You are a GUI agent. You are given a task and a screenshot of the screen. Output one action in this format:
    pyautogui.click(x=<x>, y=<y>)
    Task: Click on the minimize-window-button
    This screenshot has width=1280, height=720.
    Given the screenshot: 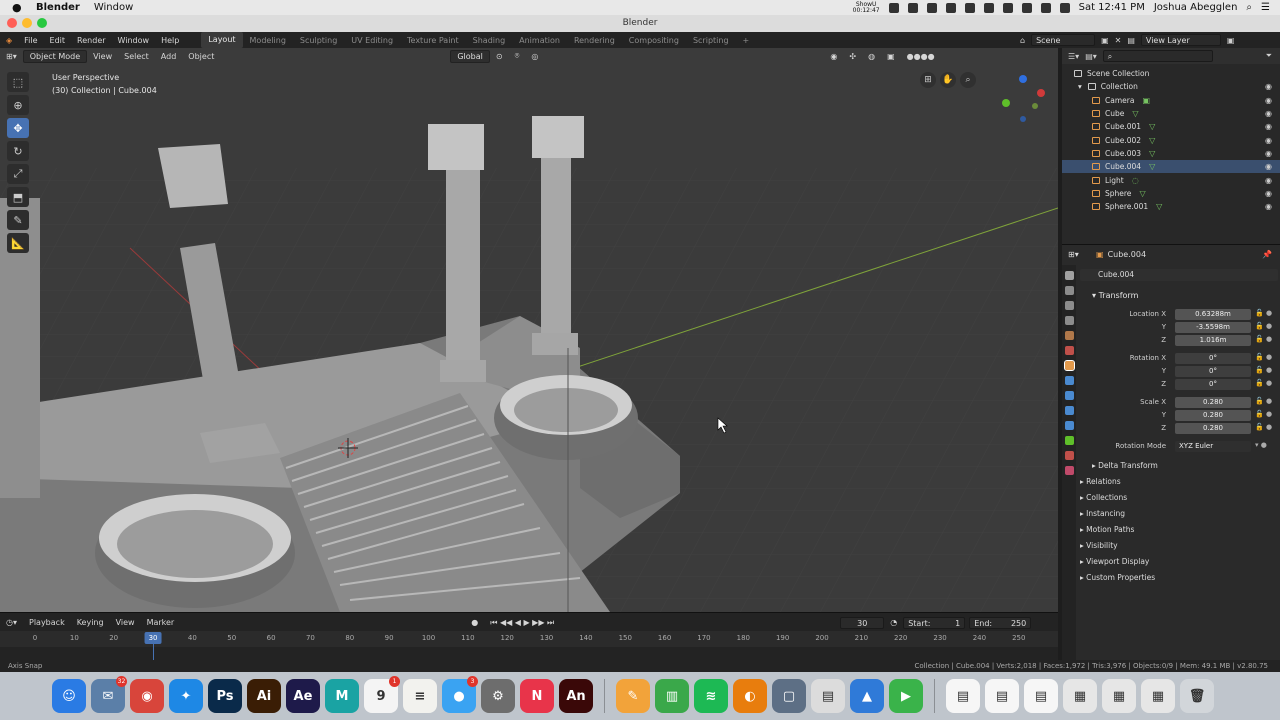 What is the action you would take?
    pyautogui.click(x=27, y=23)
    